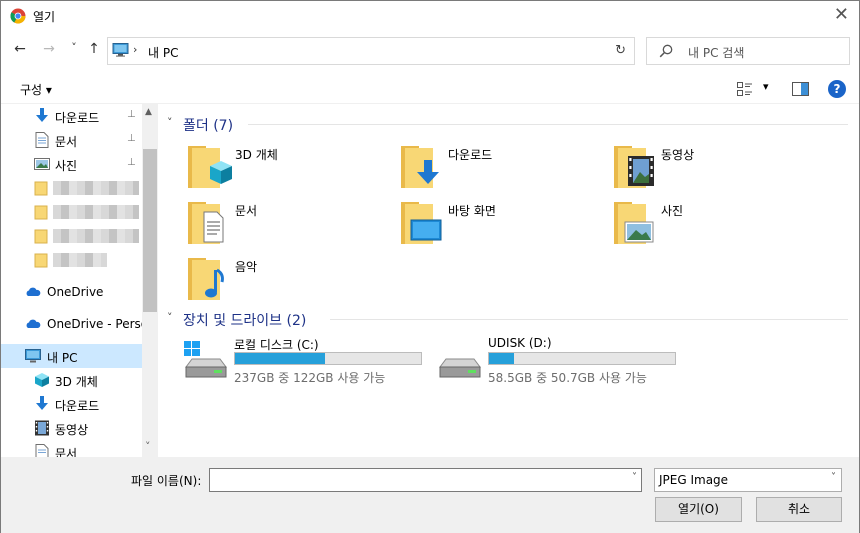 Image resolution: width=860 pixels, height=533 pixels. What do you see at coordinates (44, 17) in the screenshot?
I see `window-title: 열기` at bounding box center [44, 17].